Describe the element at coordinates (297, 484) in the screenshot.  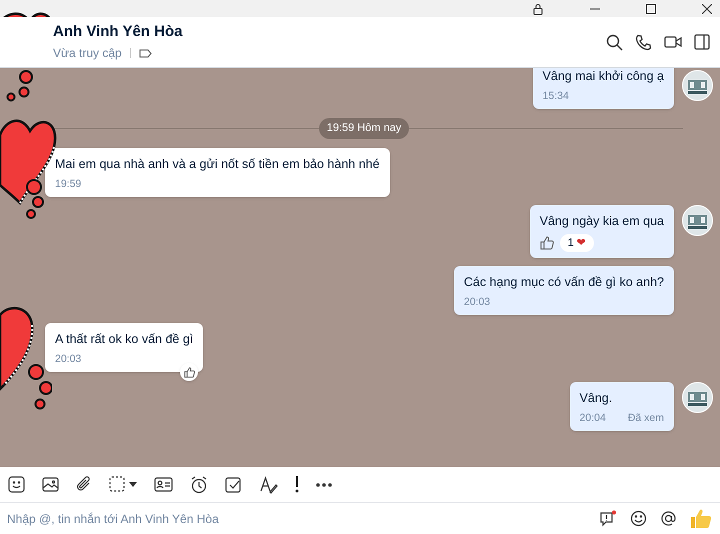
I see `urgent-icon` at that location.